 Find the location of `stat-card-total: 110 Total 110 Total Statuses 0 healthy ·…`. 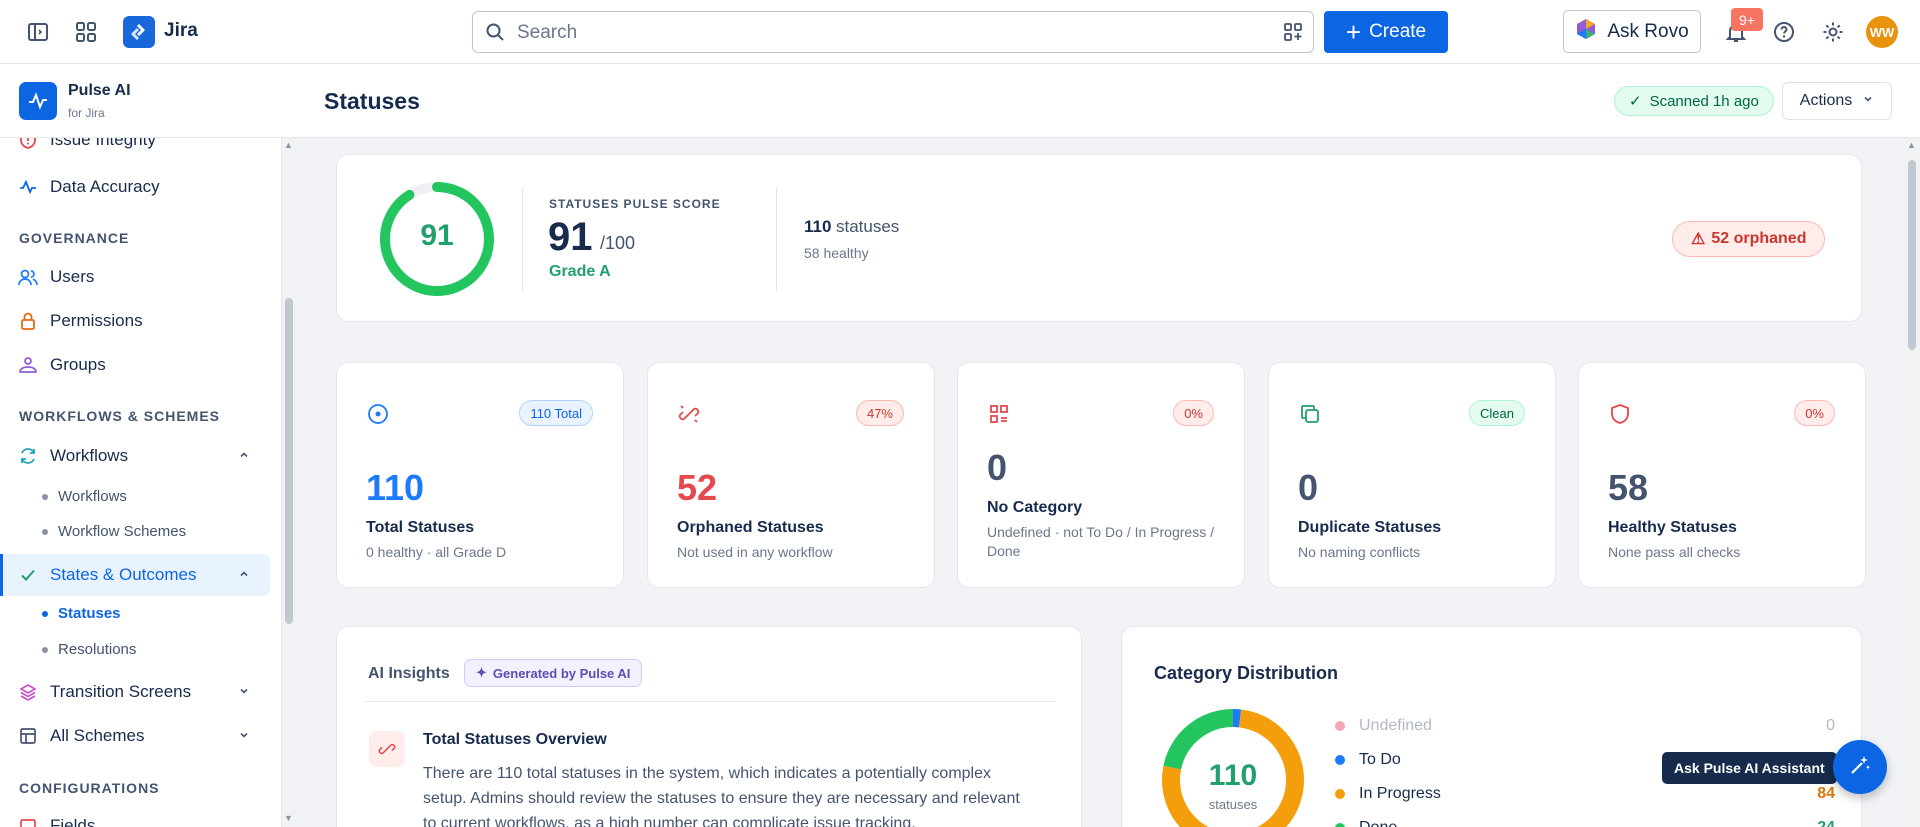

stat-card-total: 110 Total 110 Total Statuses 0 healthy ·… is located at coordinates (480, 475).